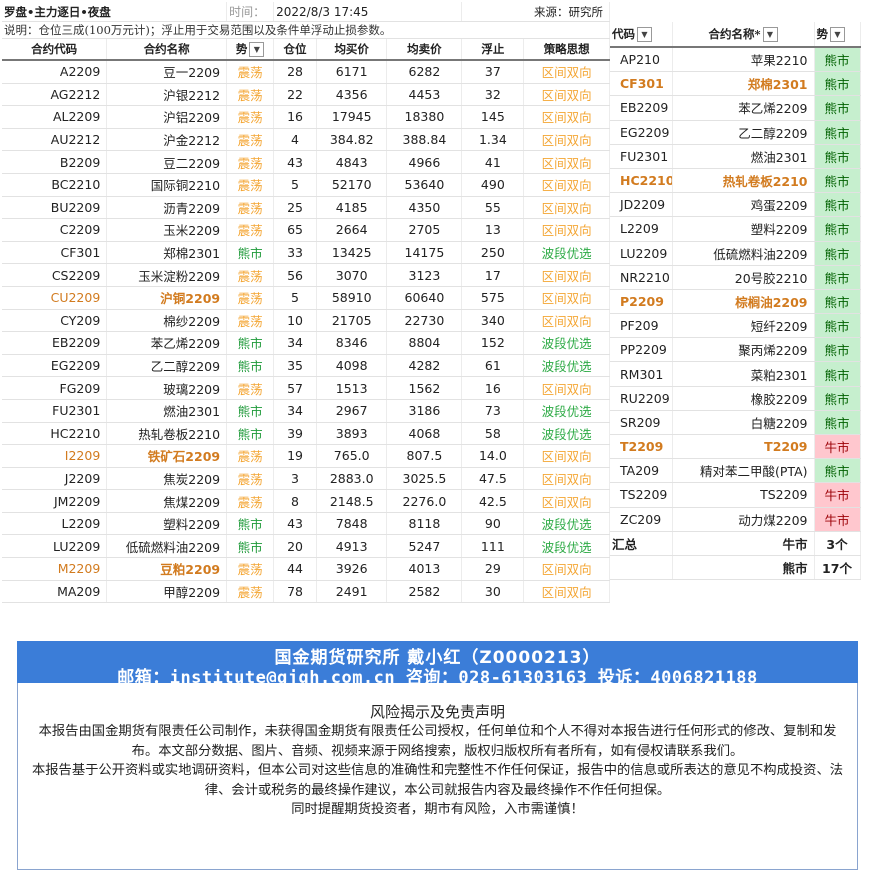  What do you see at coordinates (641, 60) in the screenshot?
I see `contract-code-cell: AP210` at bounding box center [641, 60].